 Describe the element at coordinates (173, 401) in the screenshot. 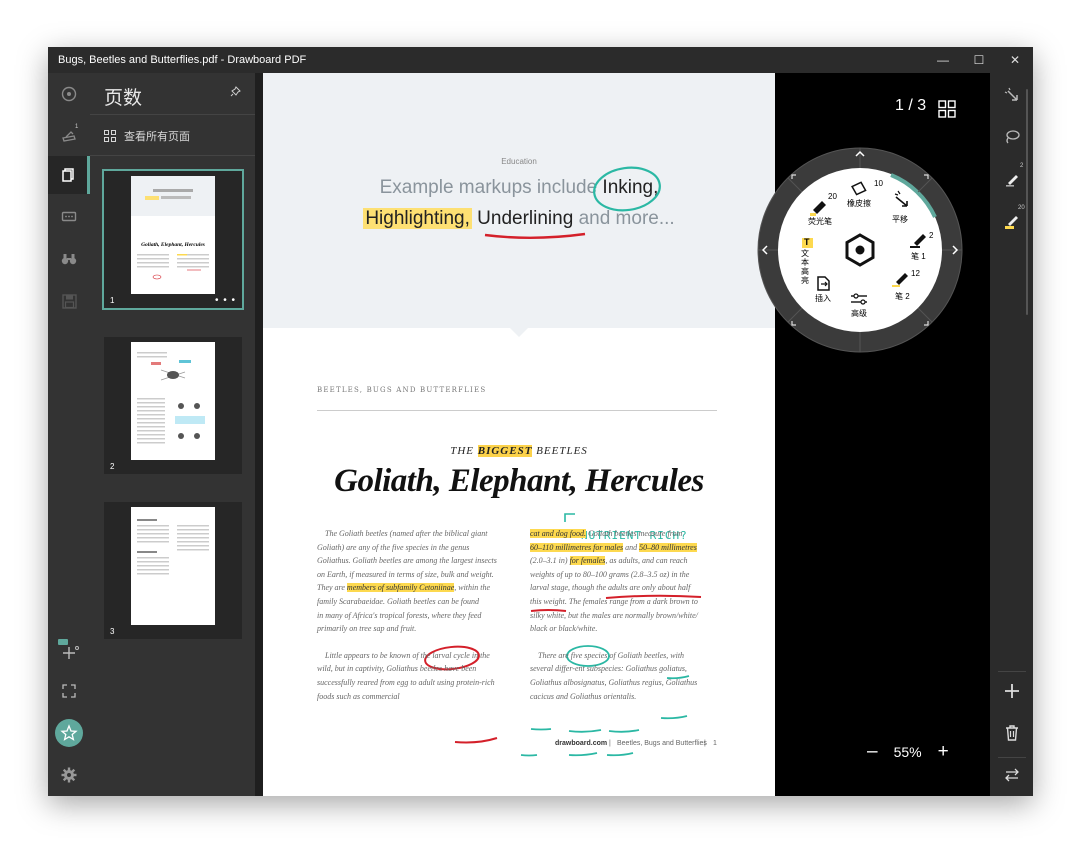

I see `thumbnail-preview` at that location.